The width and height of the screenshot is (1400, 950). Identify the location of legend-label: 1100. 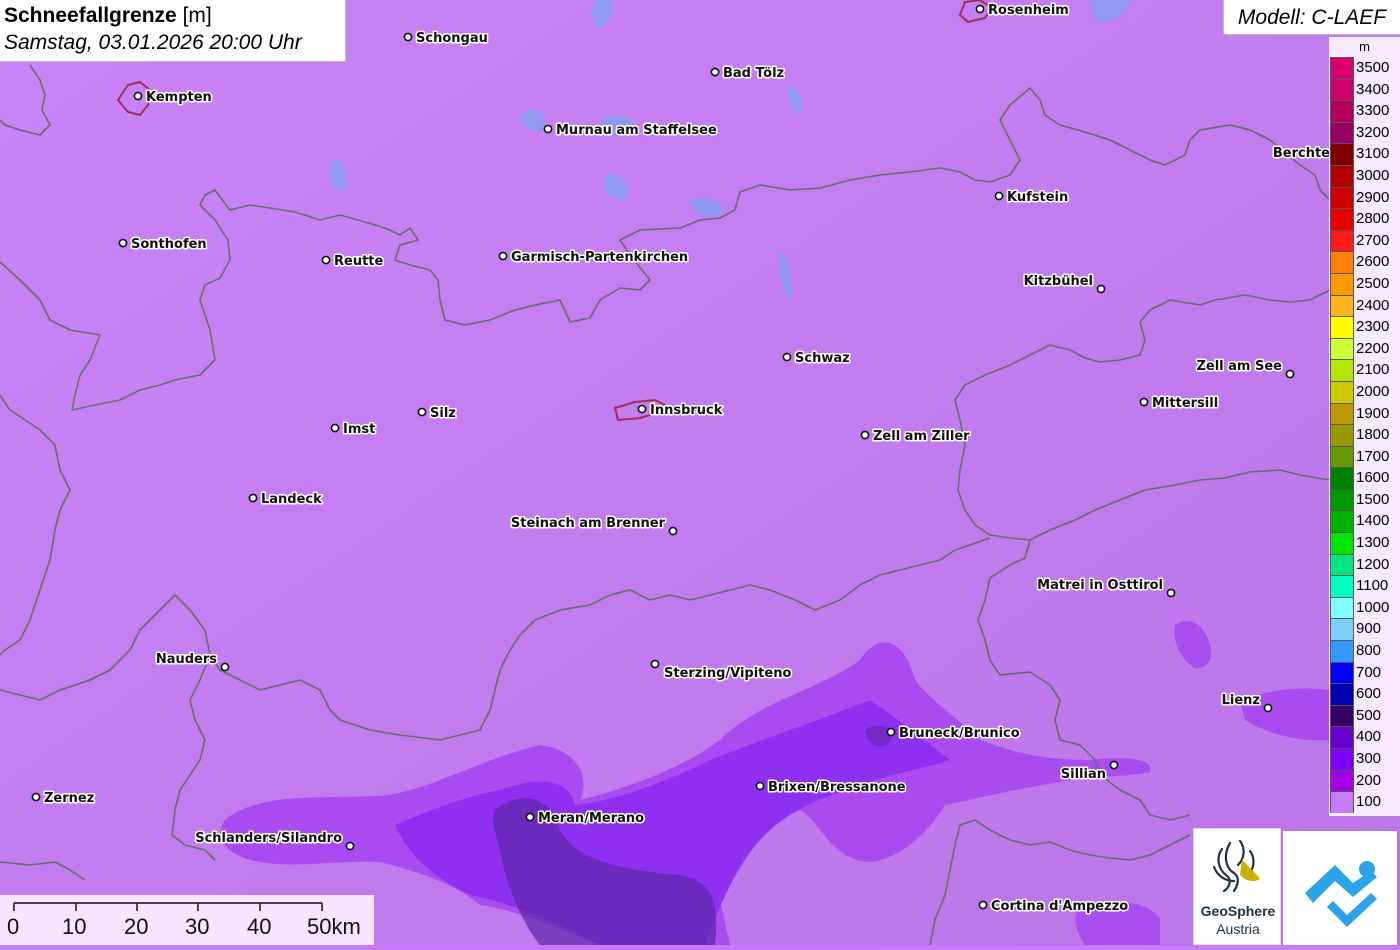
(1372, 586).